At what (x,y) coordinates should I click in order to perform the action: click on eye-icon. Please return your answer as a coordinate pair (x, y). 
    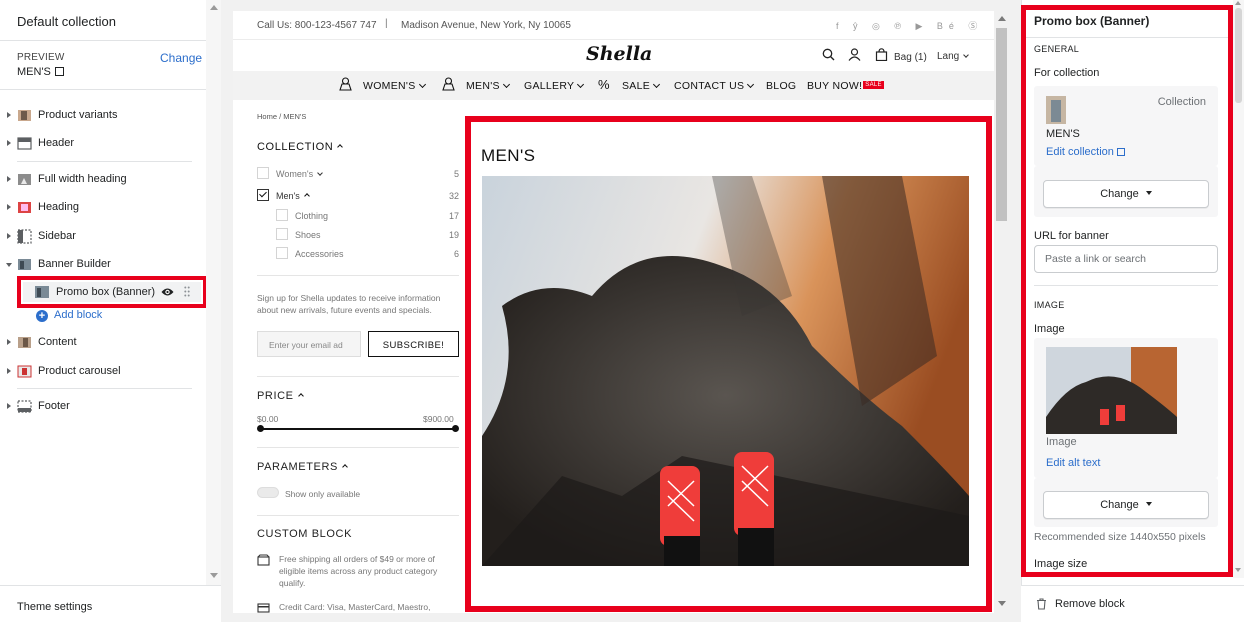
    Looking at the image, I should click on (167, 292).